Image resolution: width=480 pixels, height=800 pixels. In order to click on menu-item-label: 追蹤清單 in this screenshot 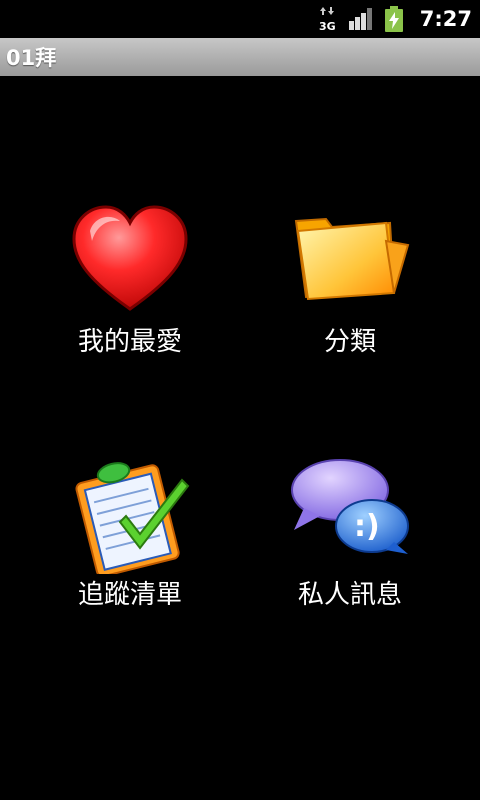, I will do `click(129, 595)`.